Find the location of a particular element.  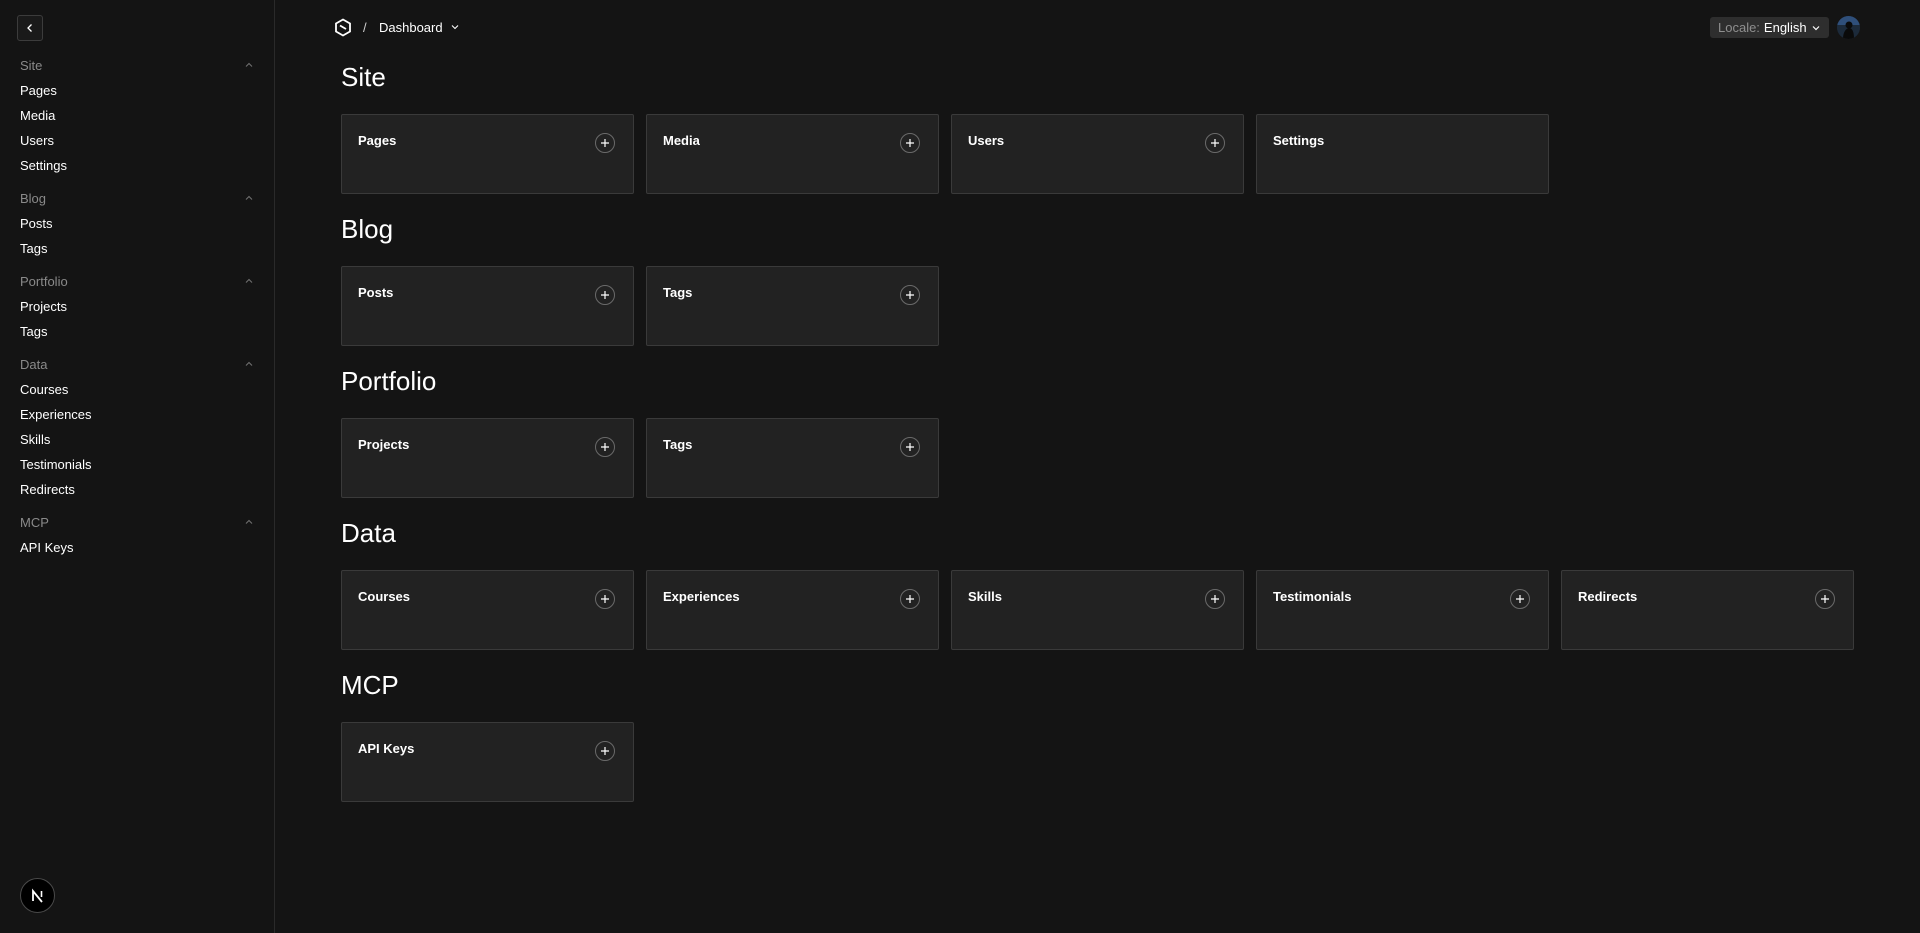

sidebar-item-media: Media is located at coordinates (137, 115).